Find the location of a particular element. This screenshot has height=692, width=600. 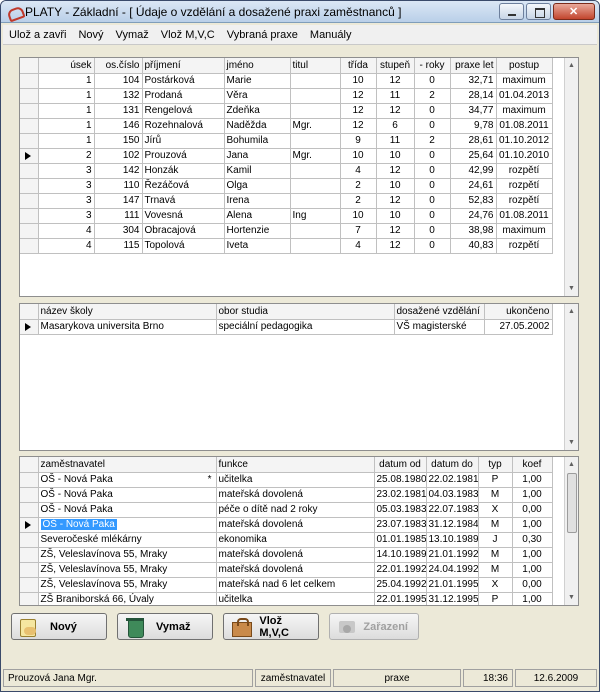

column-header: stupeň is located at coordinates (395, 66).